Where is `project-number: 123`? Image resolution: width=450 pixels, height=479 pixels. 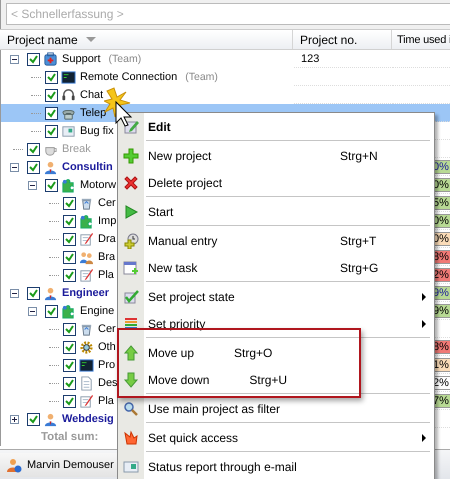 project-number: 123 is located at coordinates (310, 58).